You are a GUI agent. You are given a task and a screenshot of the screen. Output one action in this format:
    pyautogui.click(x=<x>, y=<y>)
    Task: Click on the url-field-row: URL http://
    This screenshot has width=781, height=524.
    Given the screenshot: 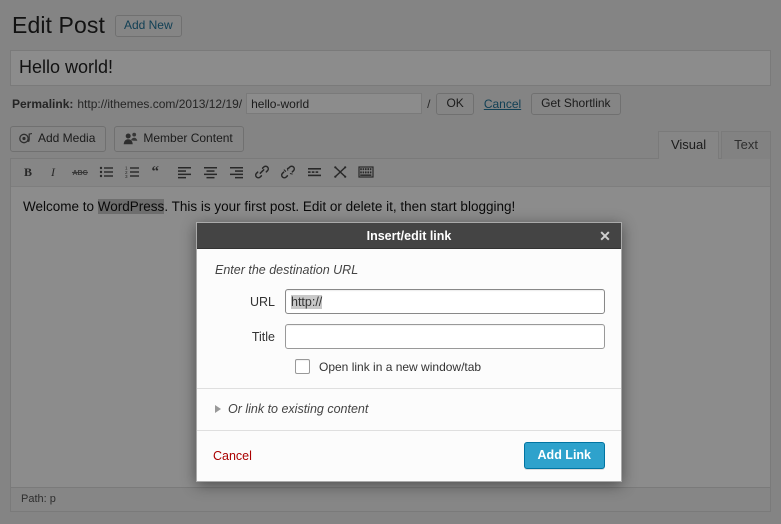 What is the action you would take?
    pyautogui.click(x=409, y=301)
    